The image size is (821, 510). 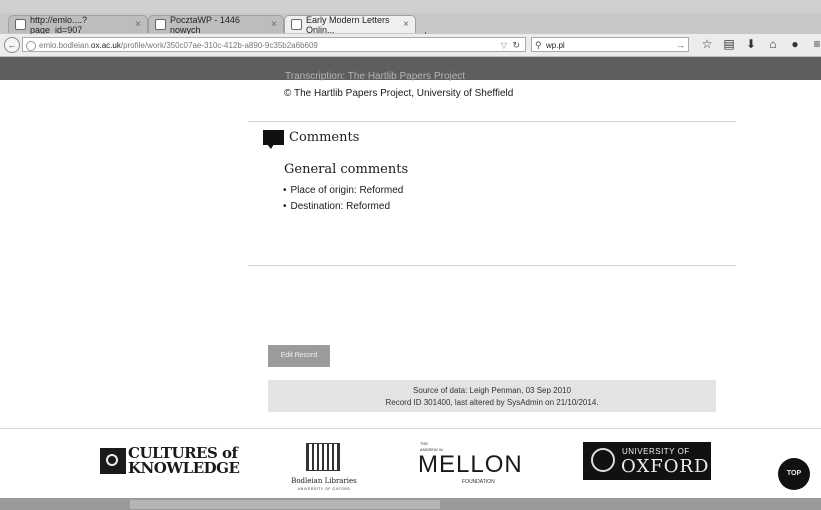 I want to click on tab-early-modern-letters: Early Modern Letters Onlin... ×, so click(x=350, y=24).